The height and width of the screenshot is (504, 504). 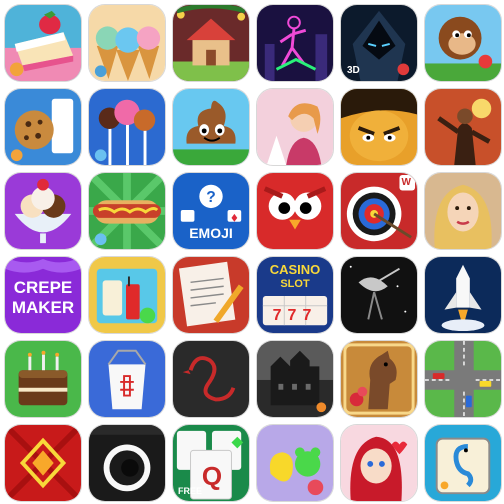 I want to click on fashion-girl-icon, so click(x=295, y=127).